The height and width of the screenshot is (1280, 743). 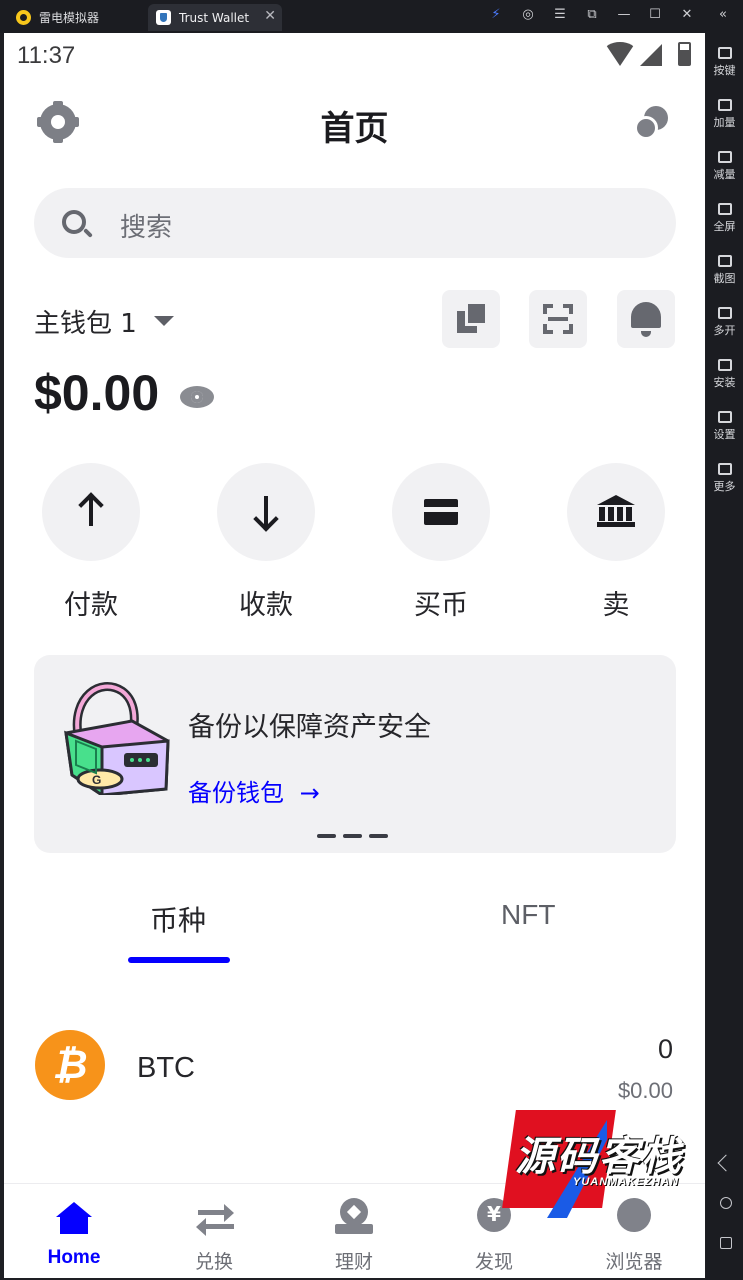 What do you see at coordinates (179, 960) in the screenshot?
I see `active-tab-indicator` at bounding box center [179, 960].